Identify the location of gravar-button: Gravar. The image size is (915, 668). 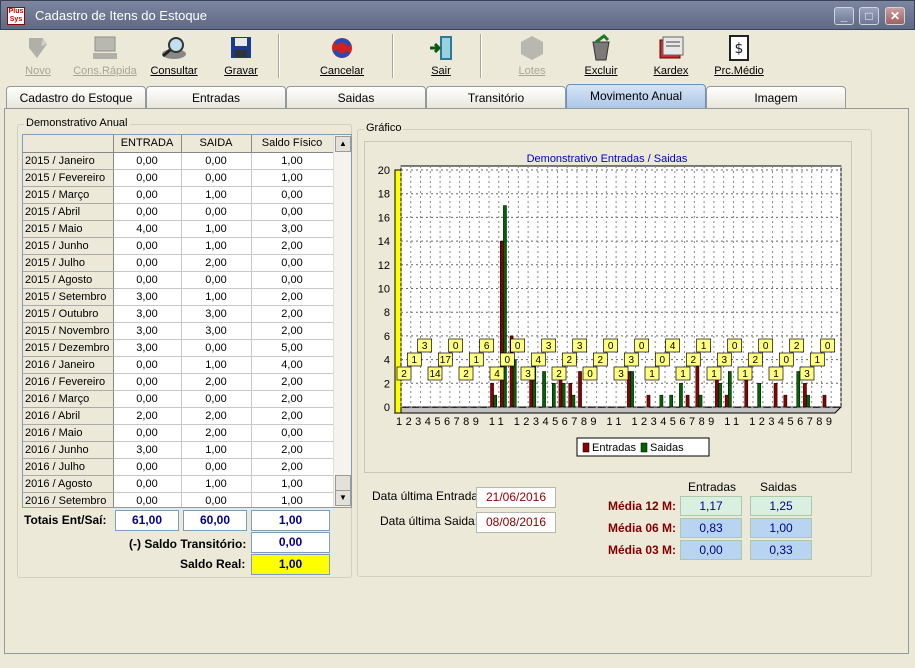
(241, 56).